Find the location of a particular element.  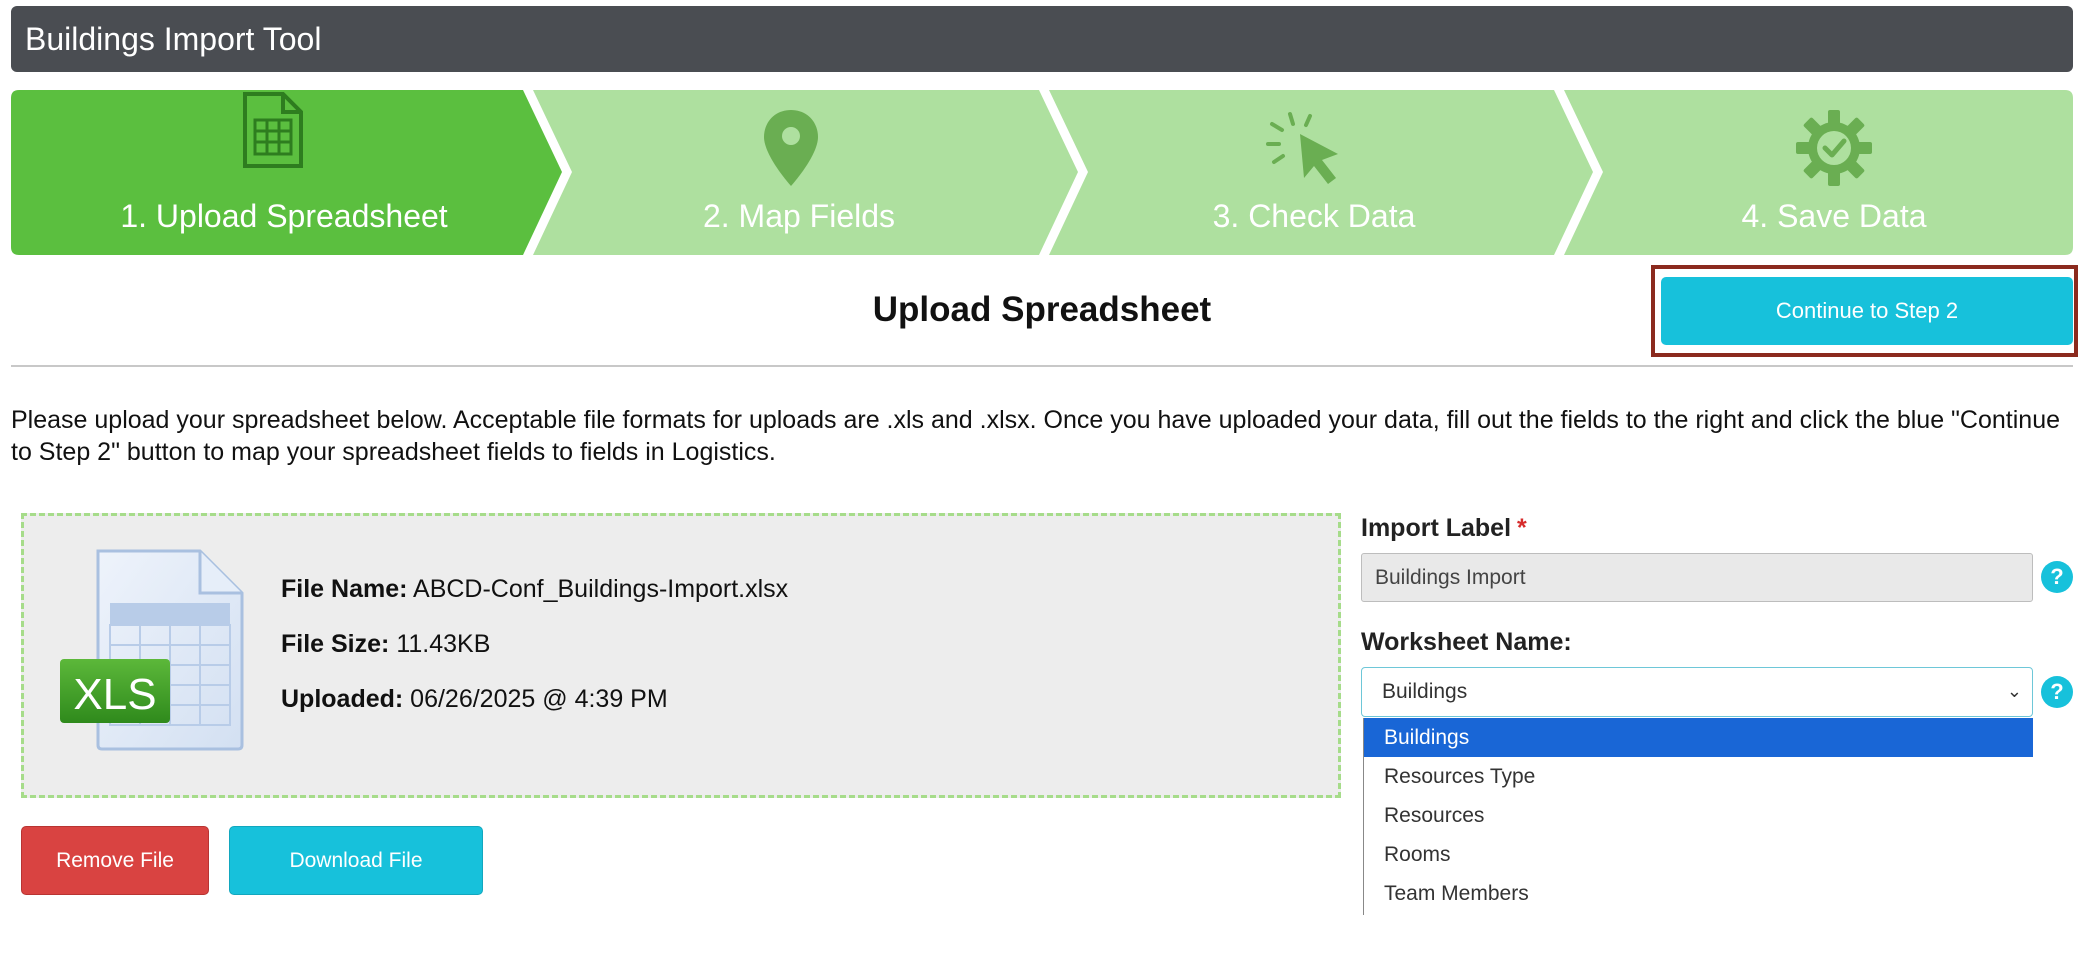

step-2-label: 2. Map Fields is located at coordinates (799, 216).